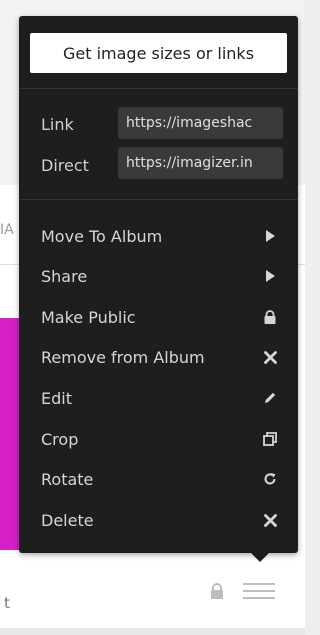 This screenshot has width=320, height=635. Describe the element at coordinates (60, 439) in the screenshot. I see `menu-item-label: Crop` at that location.